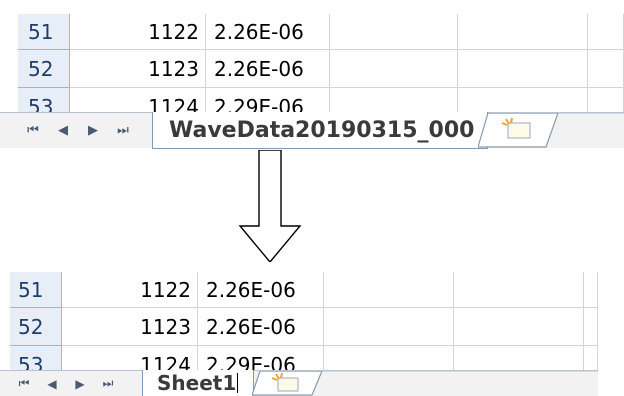 The image size is (624, 396). I want to click on sheet-tab-label: Sheet1, so click(197, 383).